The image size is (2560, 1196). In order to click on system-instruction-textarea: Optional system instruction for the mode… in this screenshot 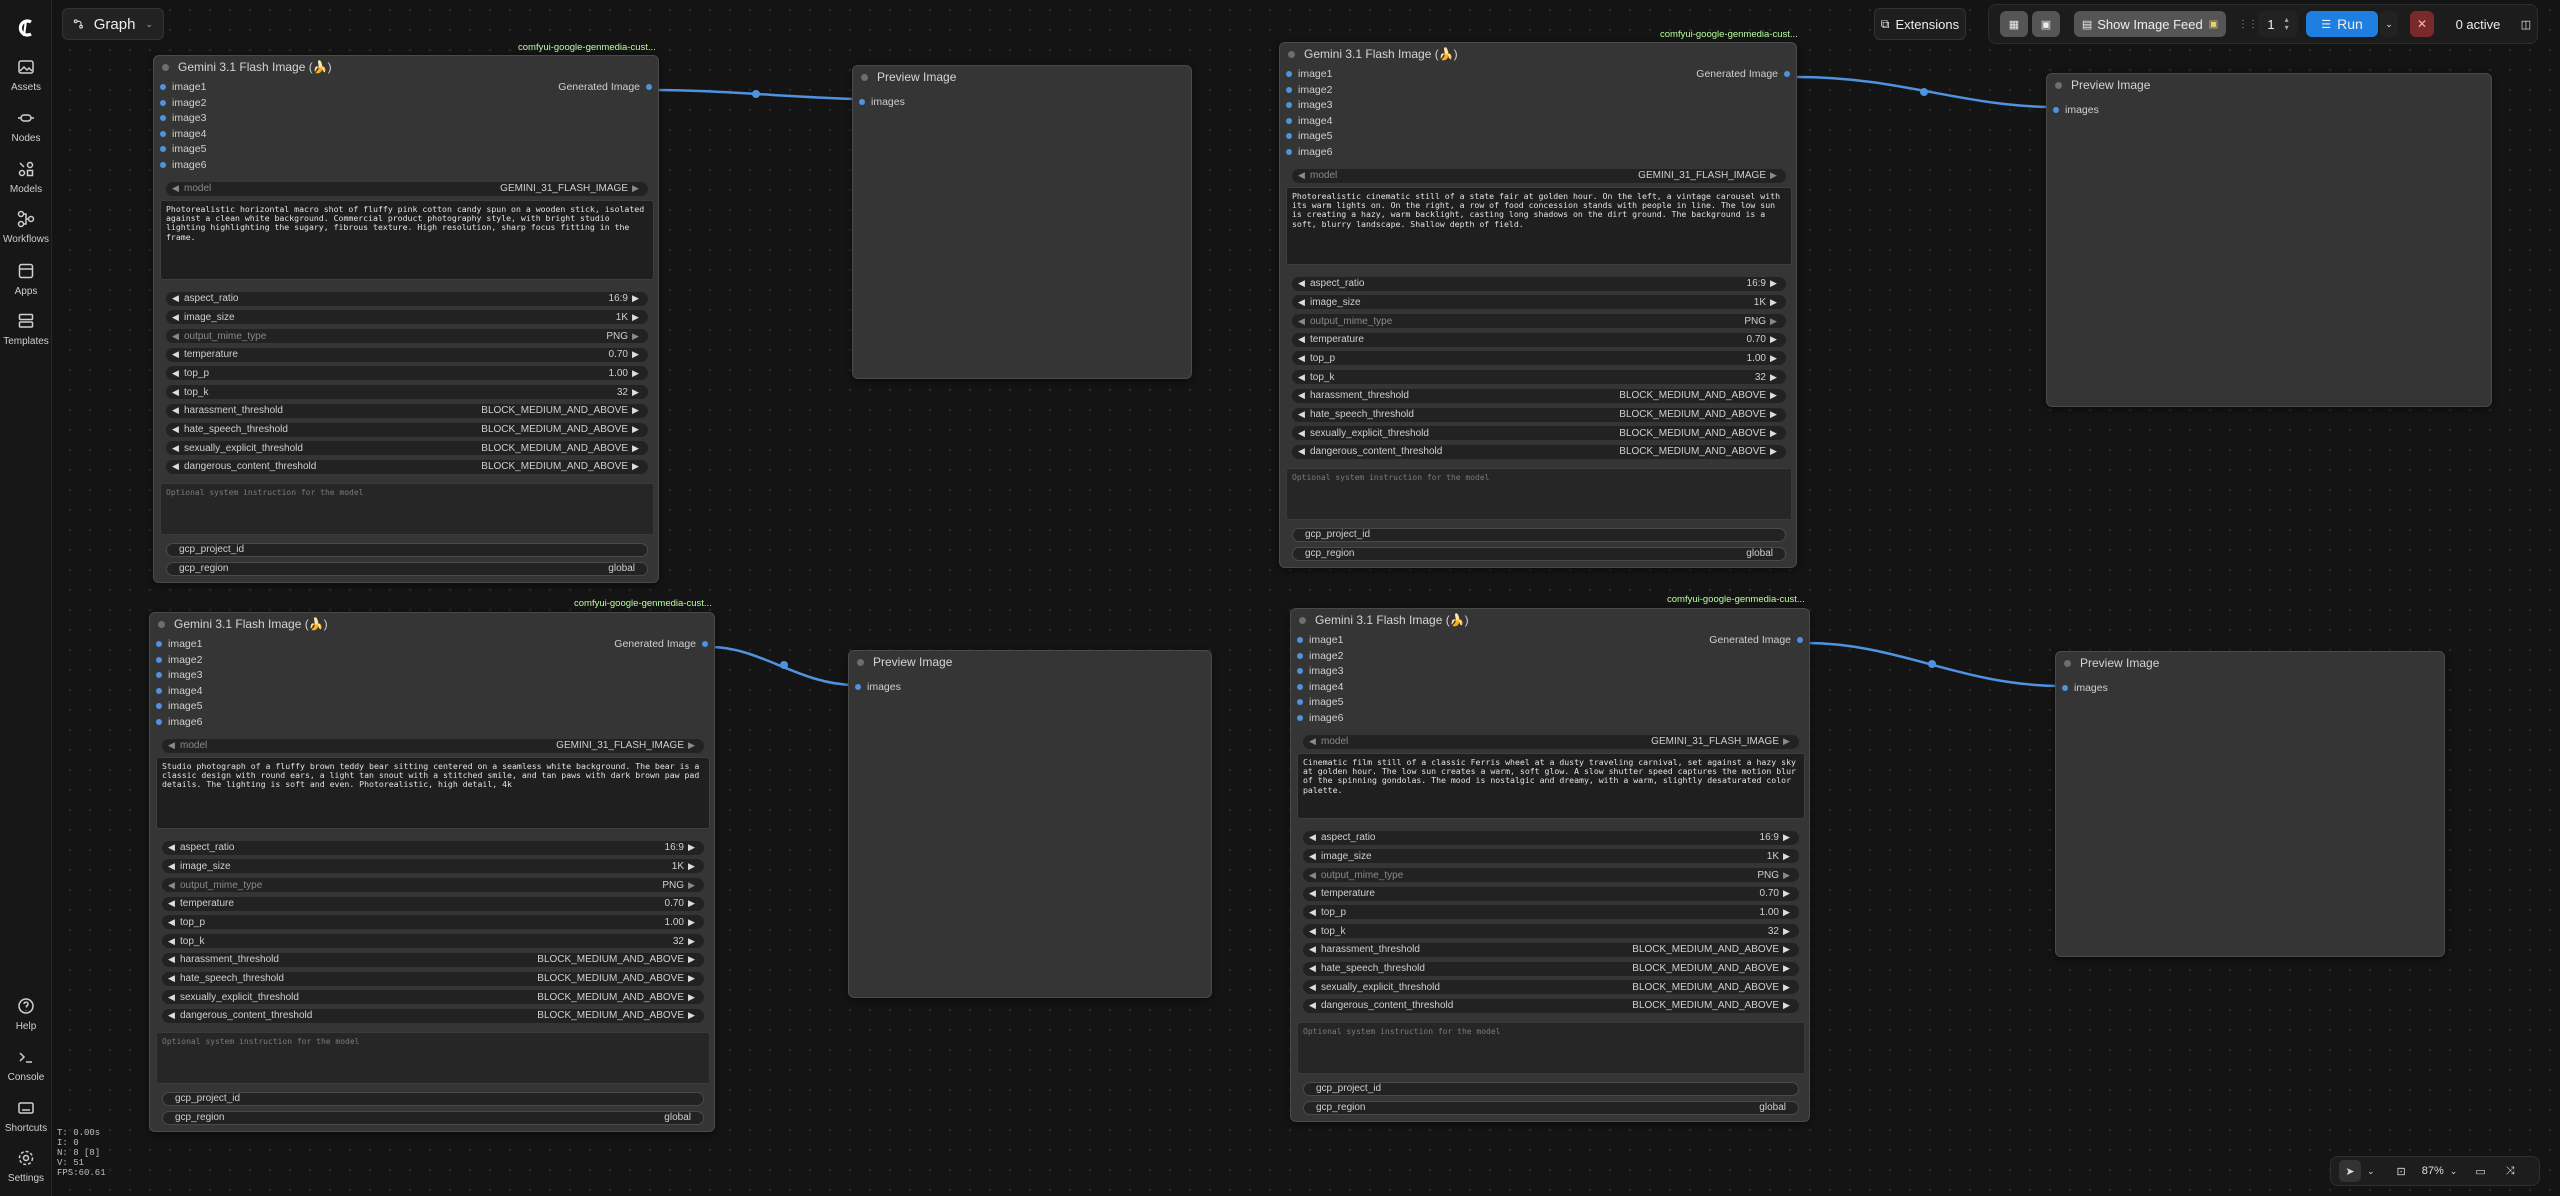, I will do `click(407, 508)`.